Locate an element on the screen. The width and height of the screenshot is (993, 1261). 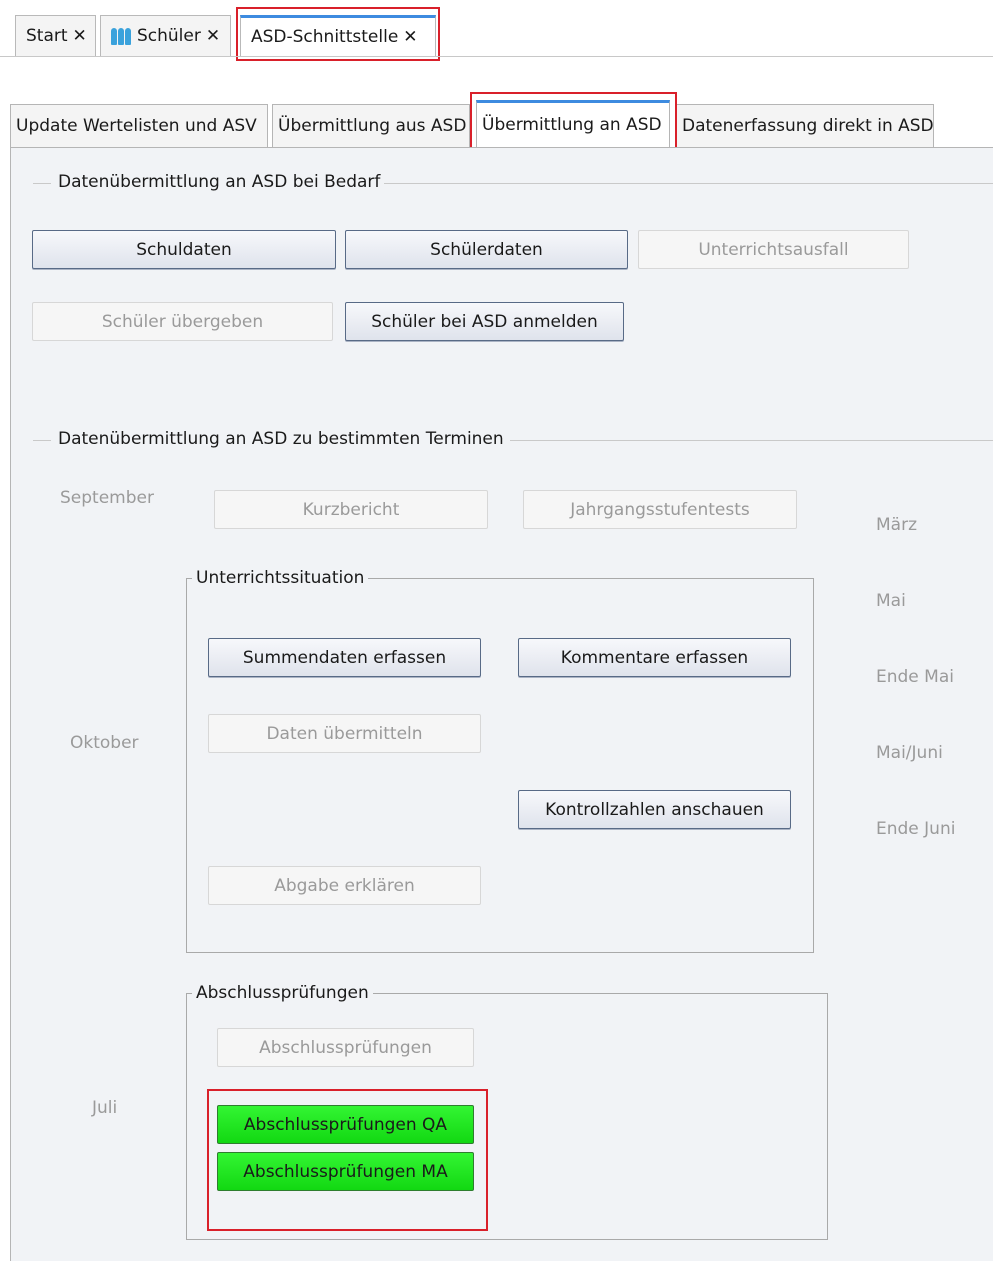
tab-strip-divider is located at coordinates (496, 56).